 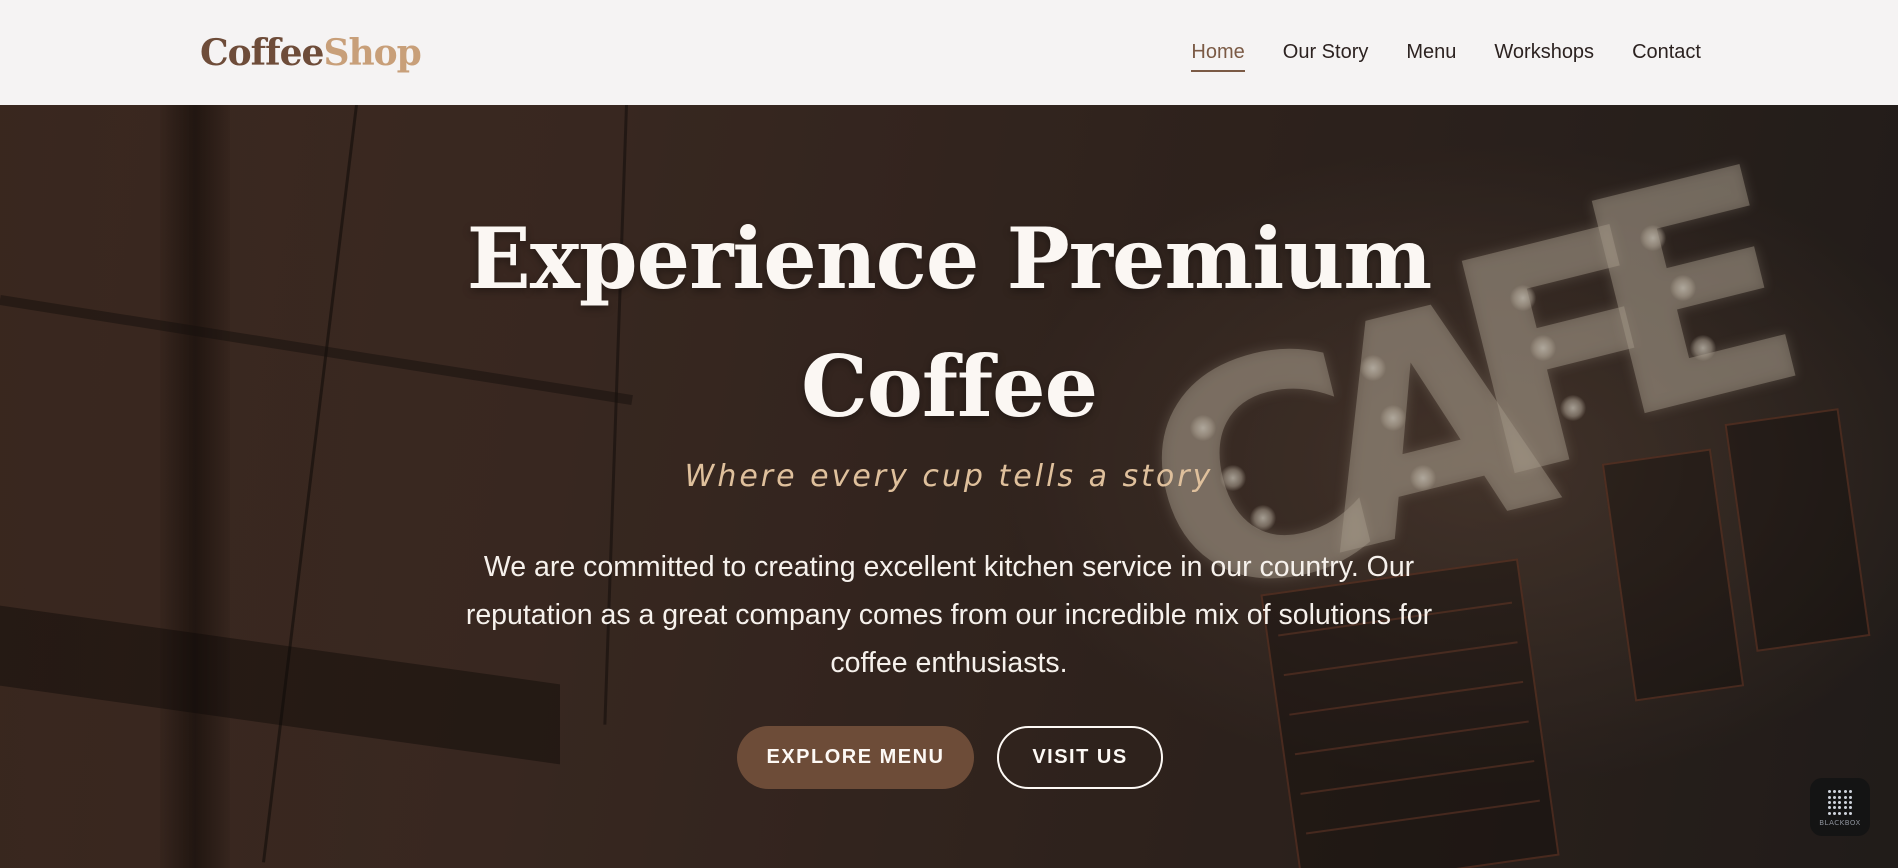 What do you see at coordinates (1666, 55) in the screenshot?
I see `nav-link-contact: Contact` at bounding box center [1666, 55].